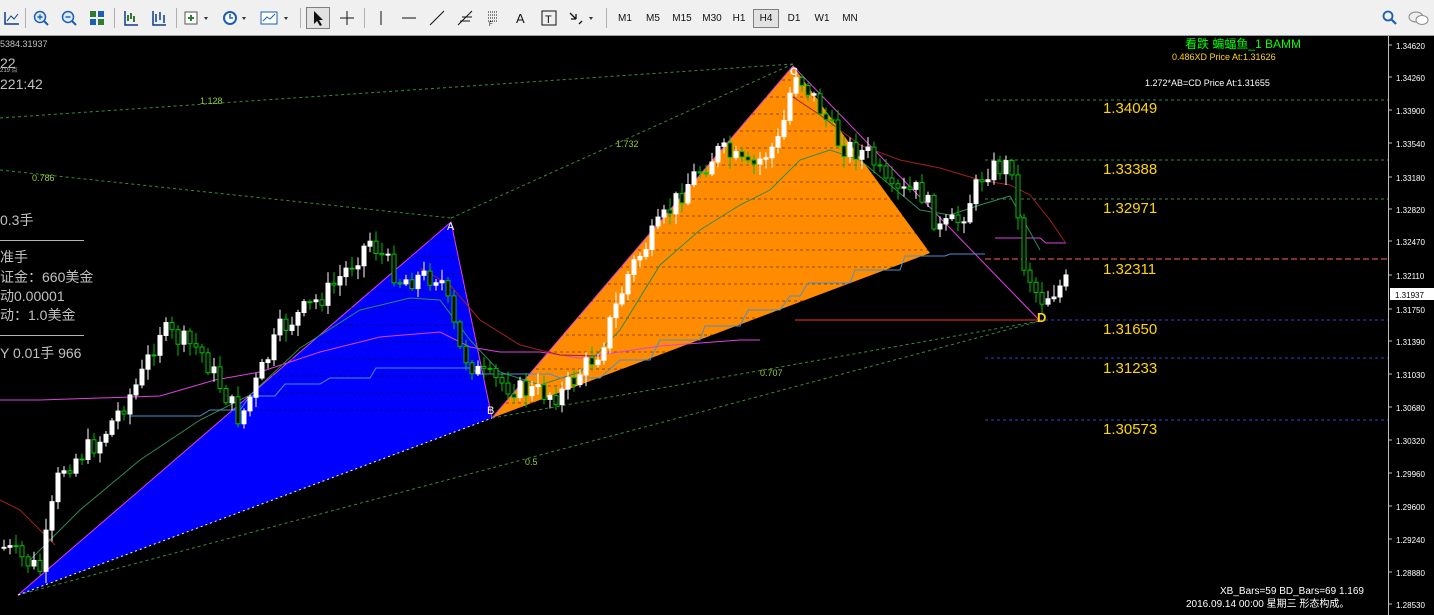  I want to click on timeframe-w1: W1, so click(822, 18).